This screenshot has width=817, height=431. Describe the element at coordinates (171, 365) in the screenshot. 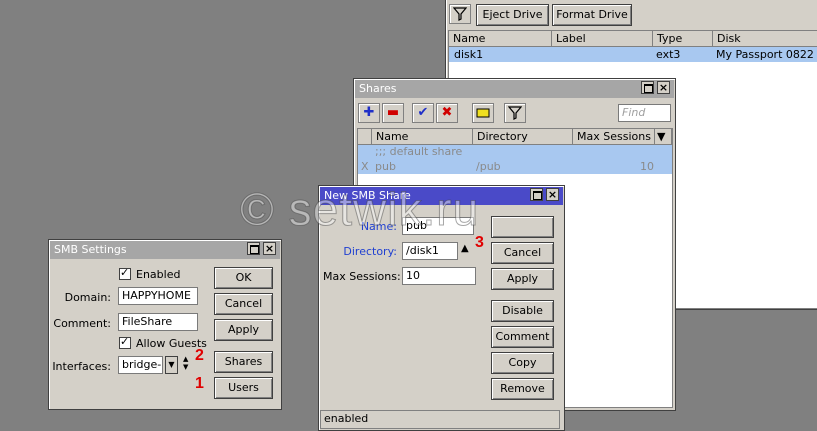

I see `interfaces-dropdown-button: ▼` at that location.